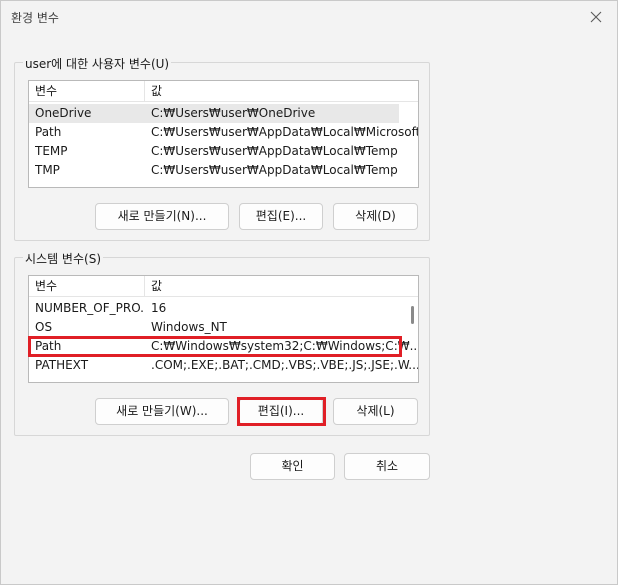  What do you see at coordinates (223, 308) in the screenshot?
I see `table-row: NUMBER_OF_PRO... 16` at bounding box center [223, 308].